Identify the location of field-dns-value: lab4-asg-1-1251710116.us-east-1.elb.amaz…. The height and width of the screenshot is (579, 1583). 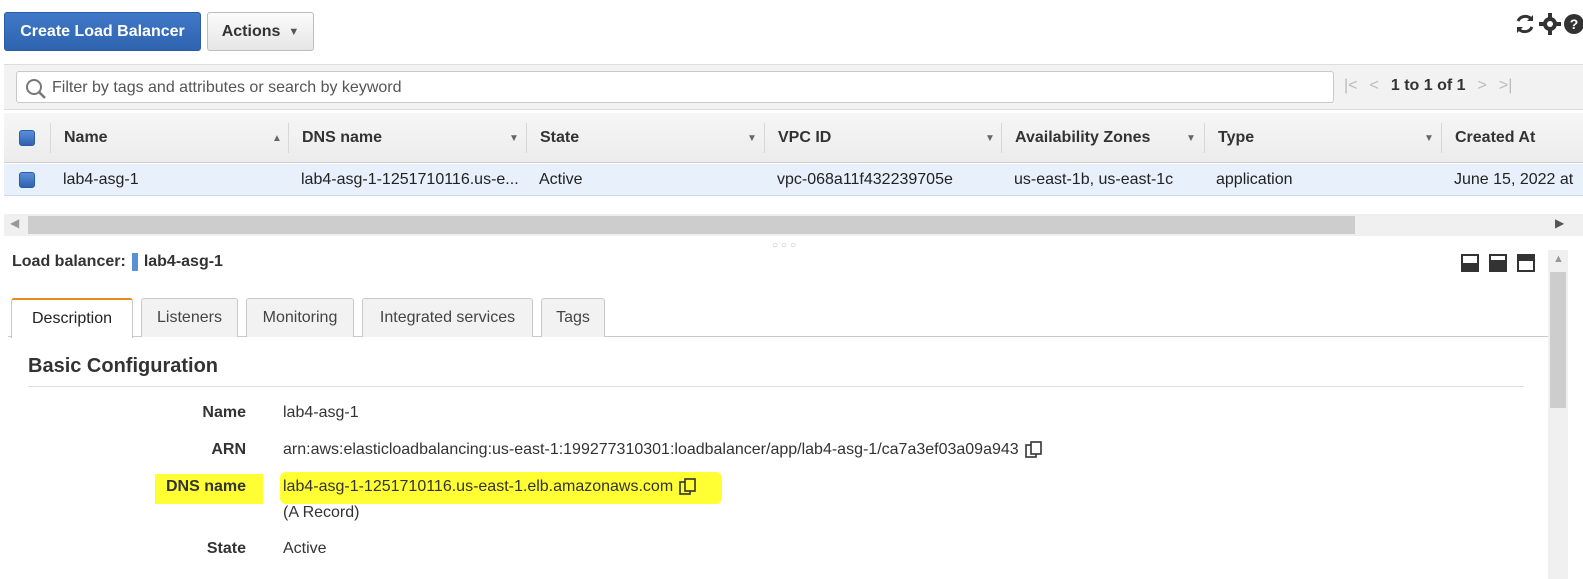
(478, 486).